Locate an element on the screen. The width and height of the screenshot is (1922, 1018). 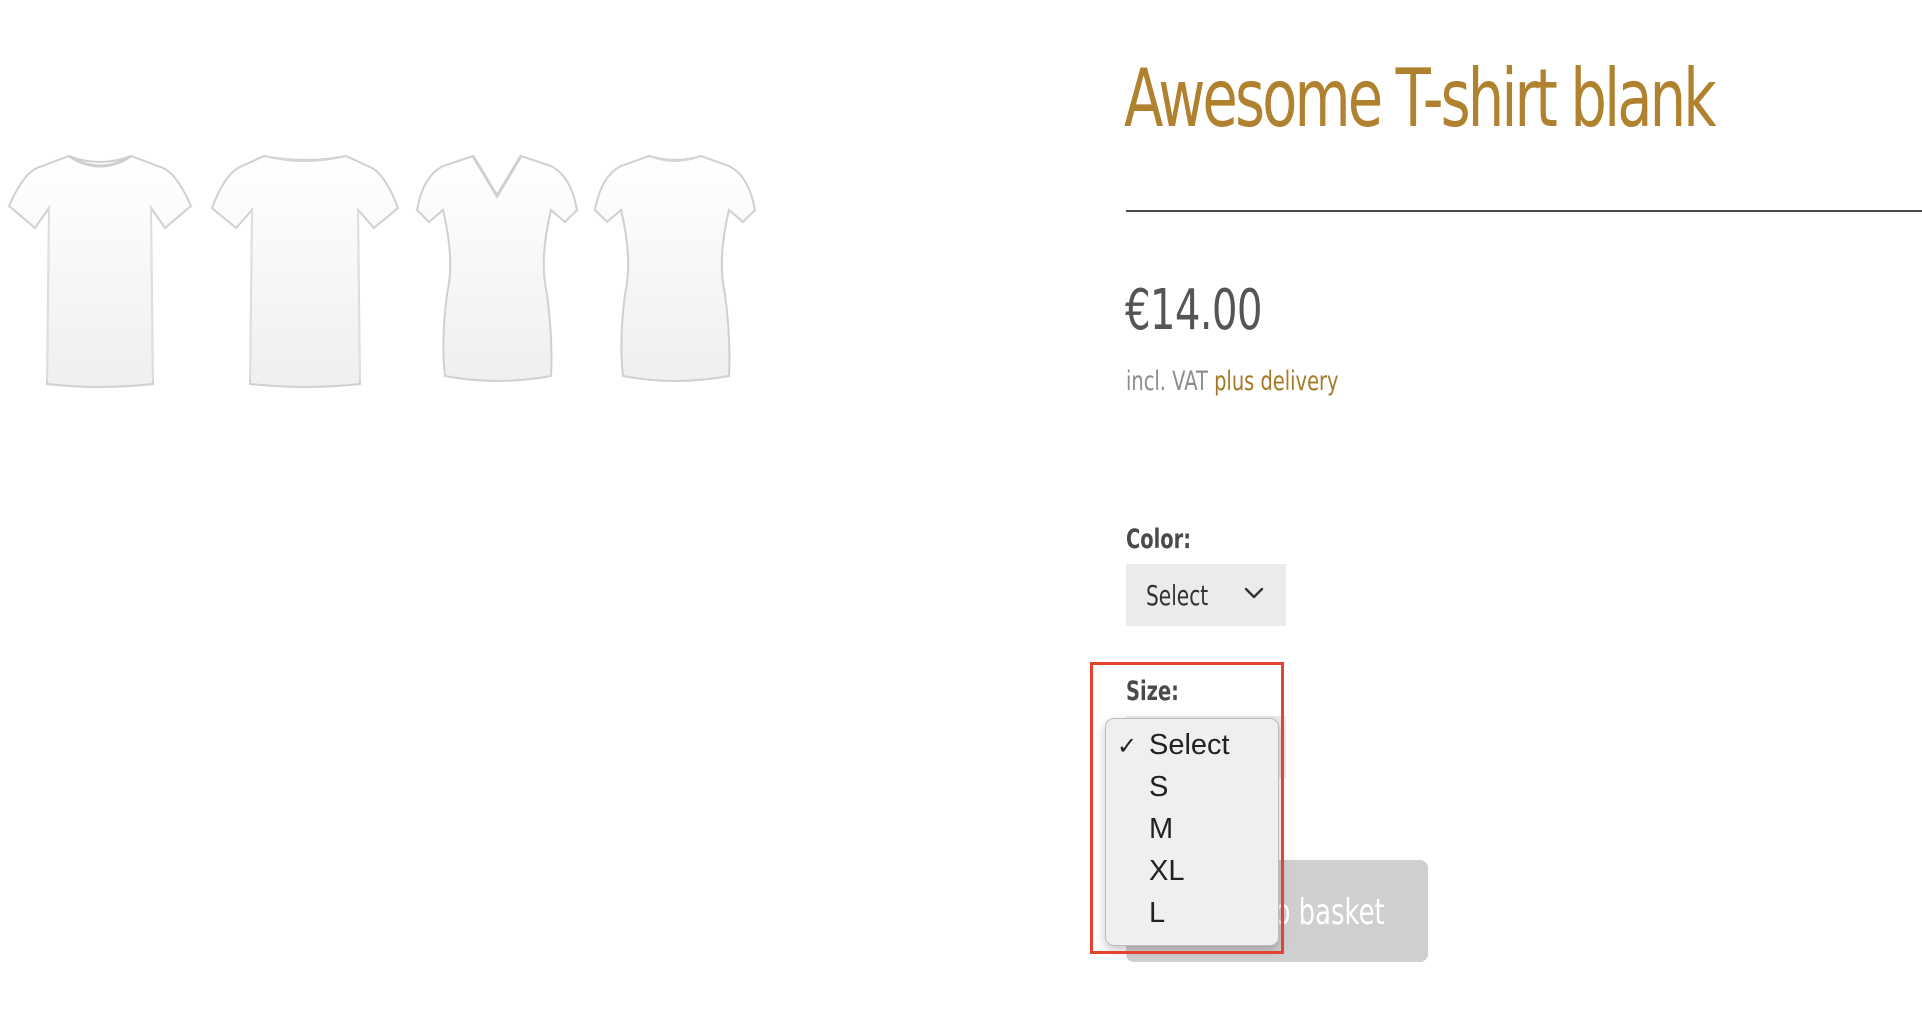
v-neck-women-tshirt-image is located at coordinates (497, 270).